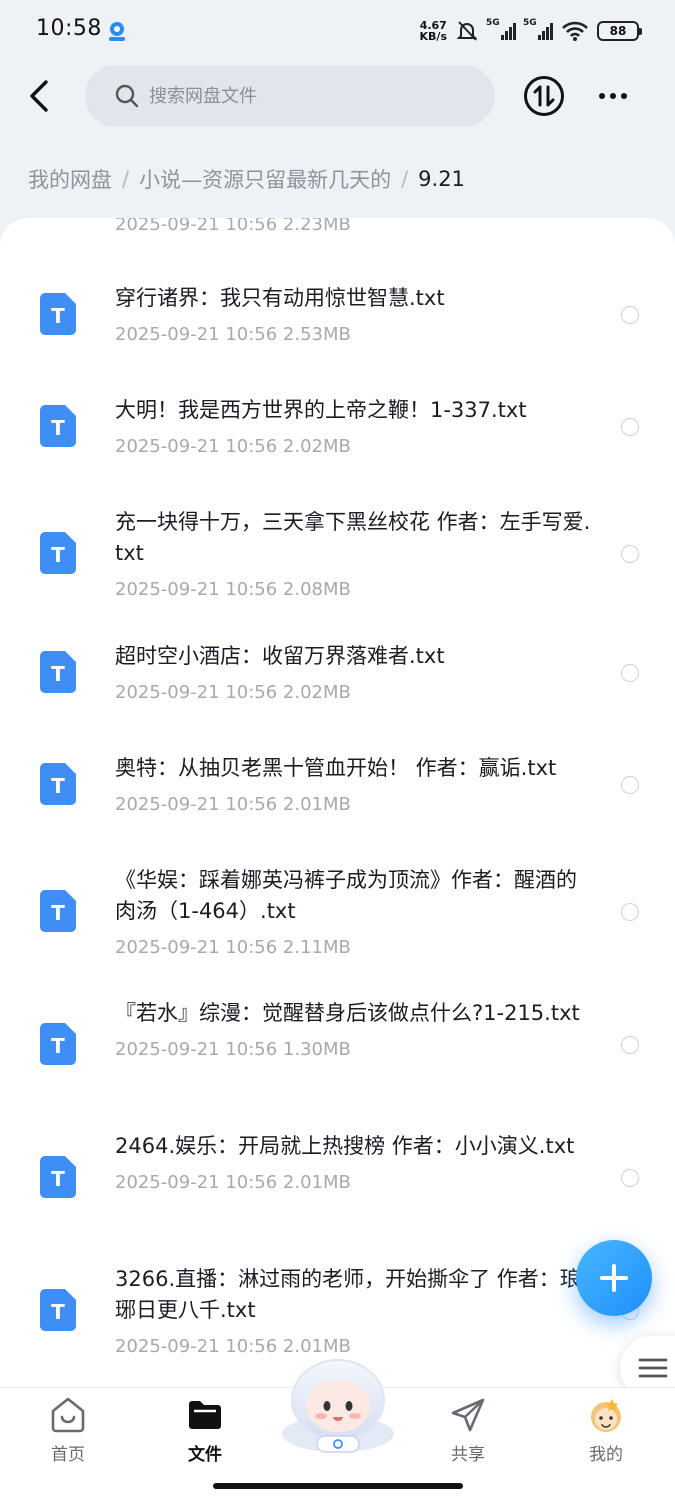 This screenshot has width=675, height=1500. What do you see at coordinates (346, 895) in the screenshot?
I see `file-name: 《华娱：踩着娜英冯裤子成为顶流》作者：醒酒的肉汤（1-464）.txt` at bounding box center [346, 895].